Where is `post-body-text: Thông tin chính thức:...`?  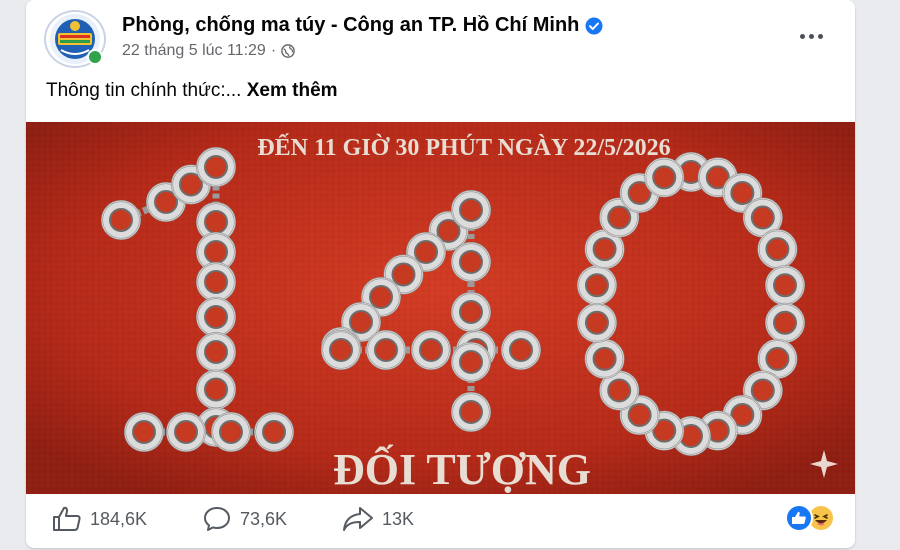
post-body-text: Thông tin chính thức:... is located at coordinates (144, 90).